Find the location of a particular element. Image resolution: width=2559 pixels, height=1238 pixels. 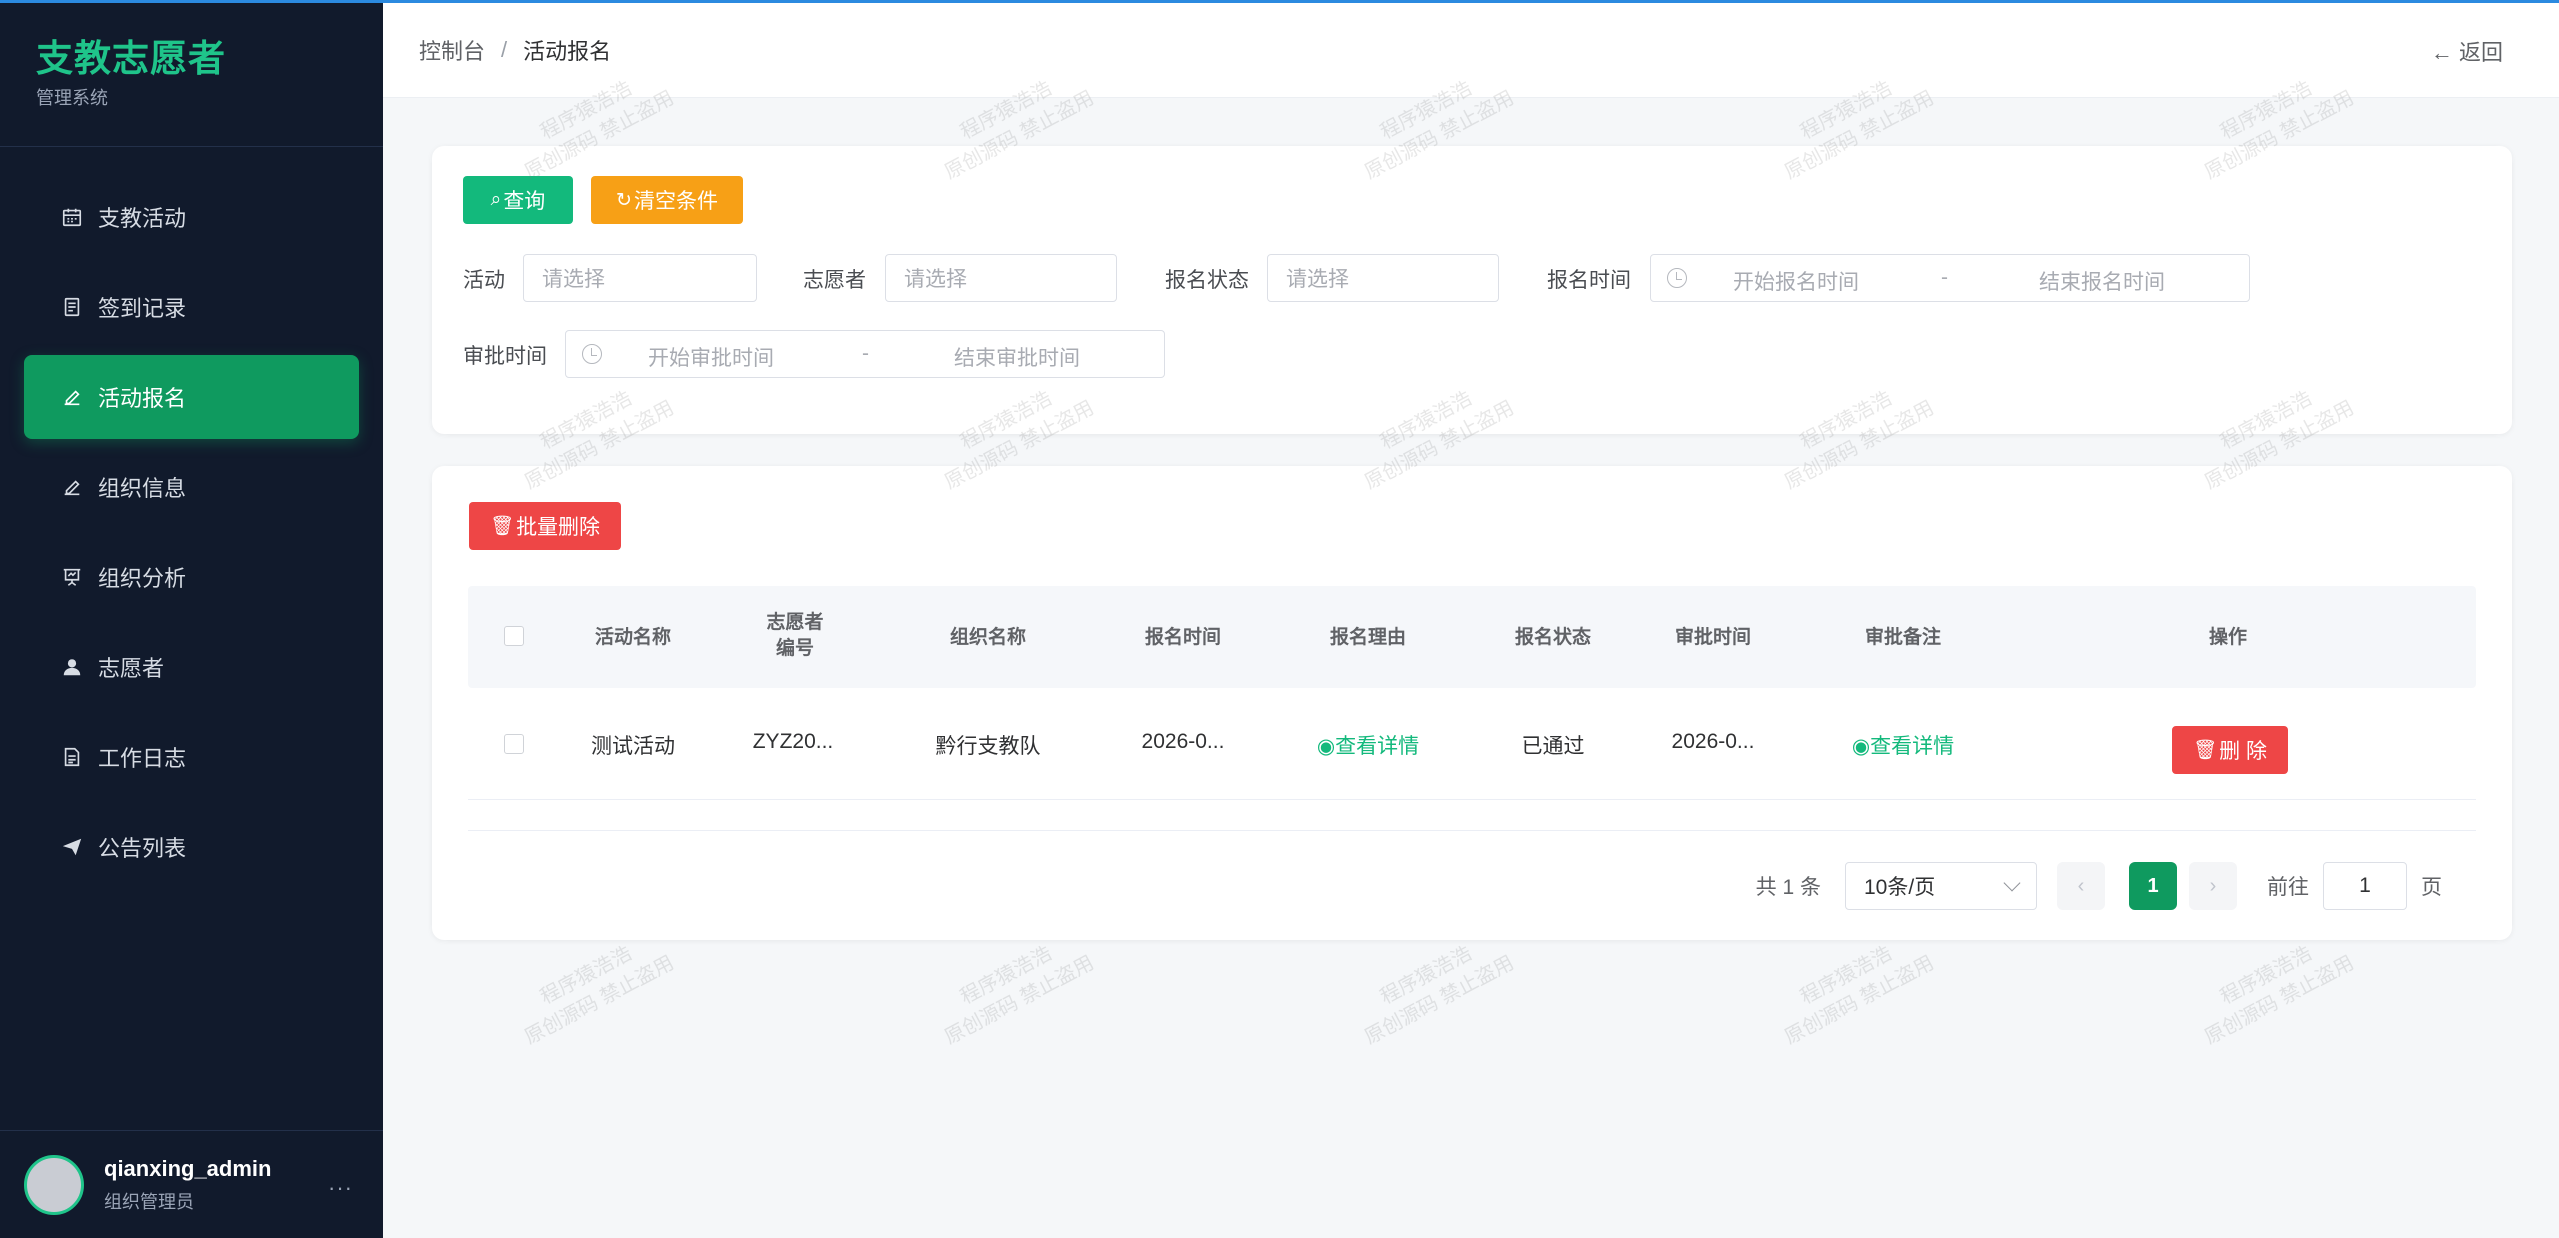

signup-end-placeholder: 结束报名时间 is located at coordinates (2102, 282).